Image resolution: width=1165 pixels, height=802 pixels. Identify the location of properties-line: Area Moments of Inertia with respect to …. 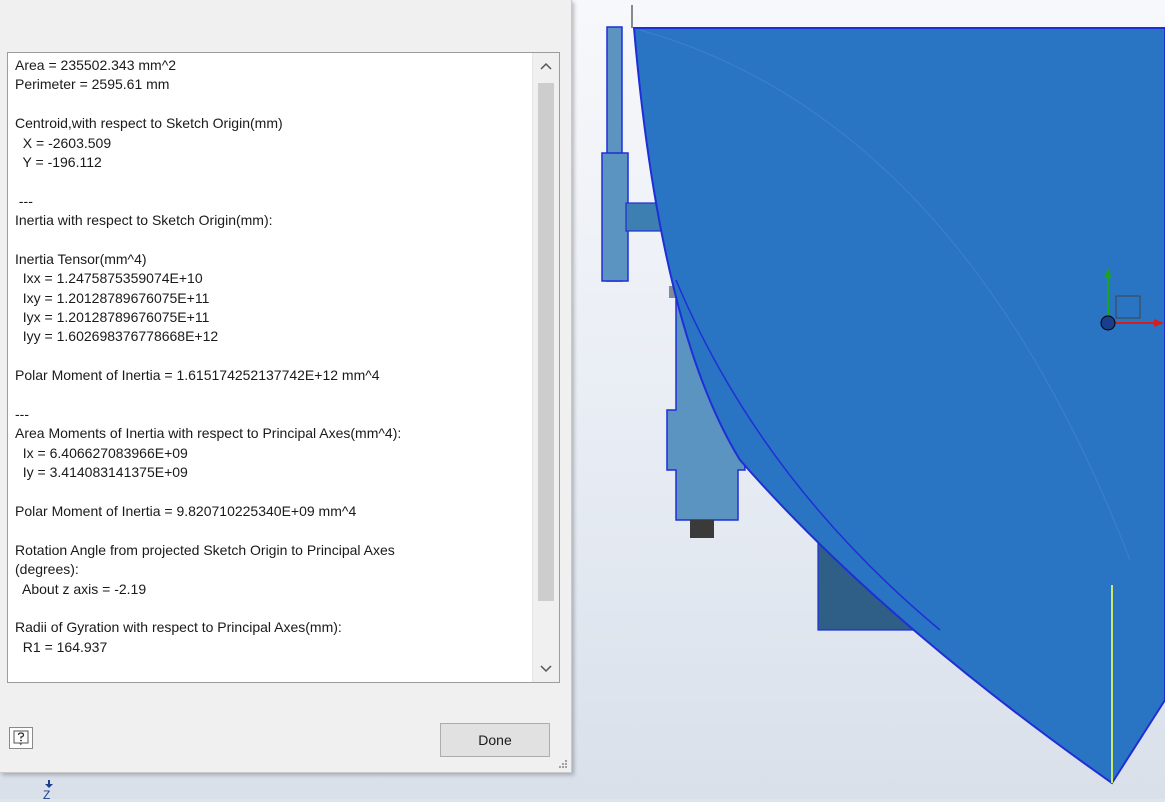
(208, 433).